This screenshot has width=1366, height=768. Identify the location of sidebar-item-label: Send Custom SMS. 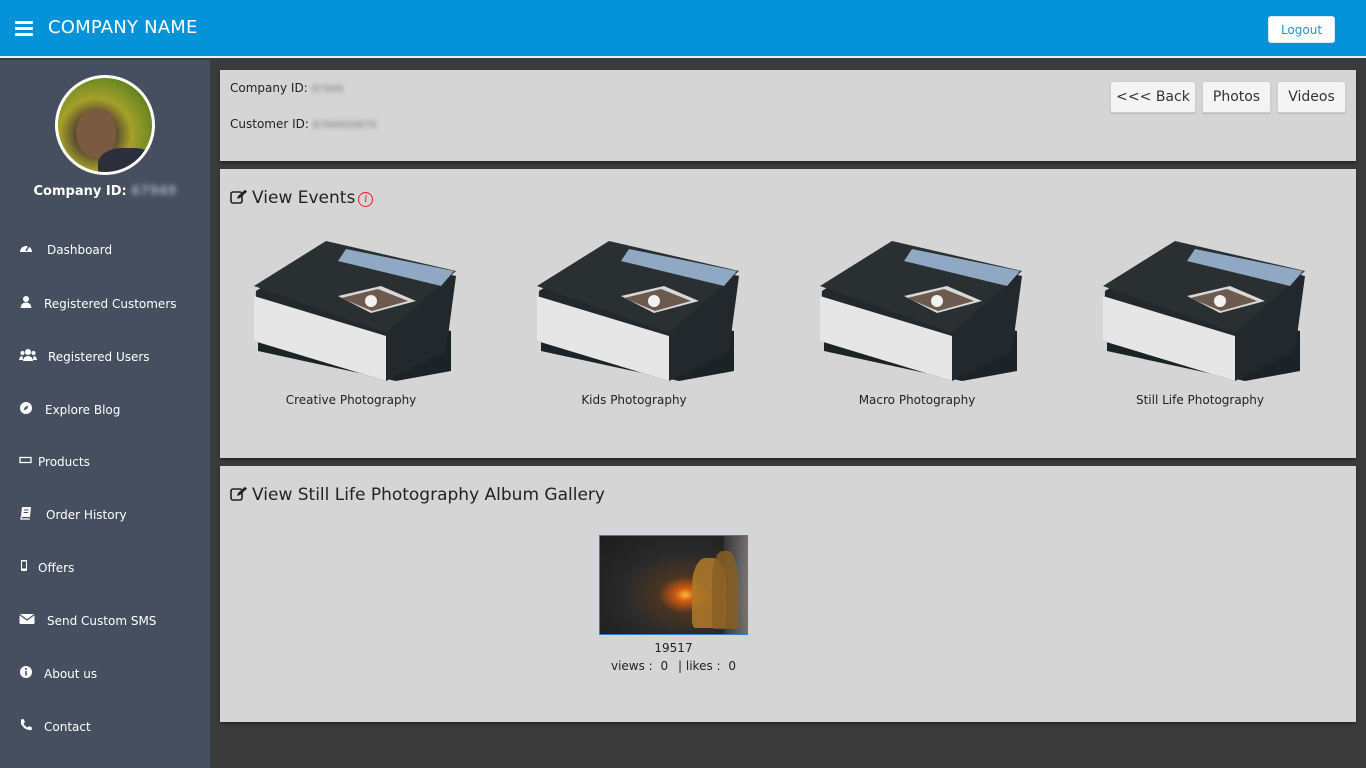
(102, 621).